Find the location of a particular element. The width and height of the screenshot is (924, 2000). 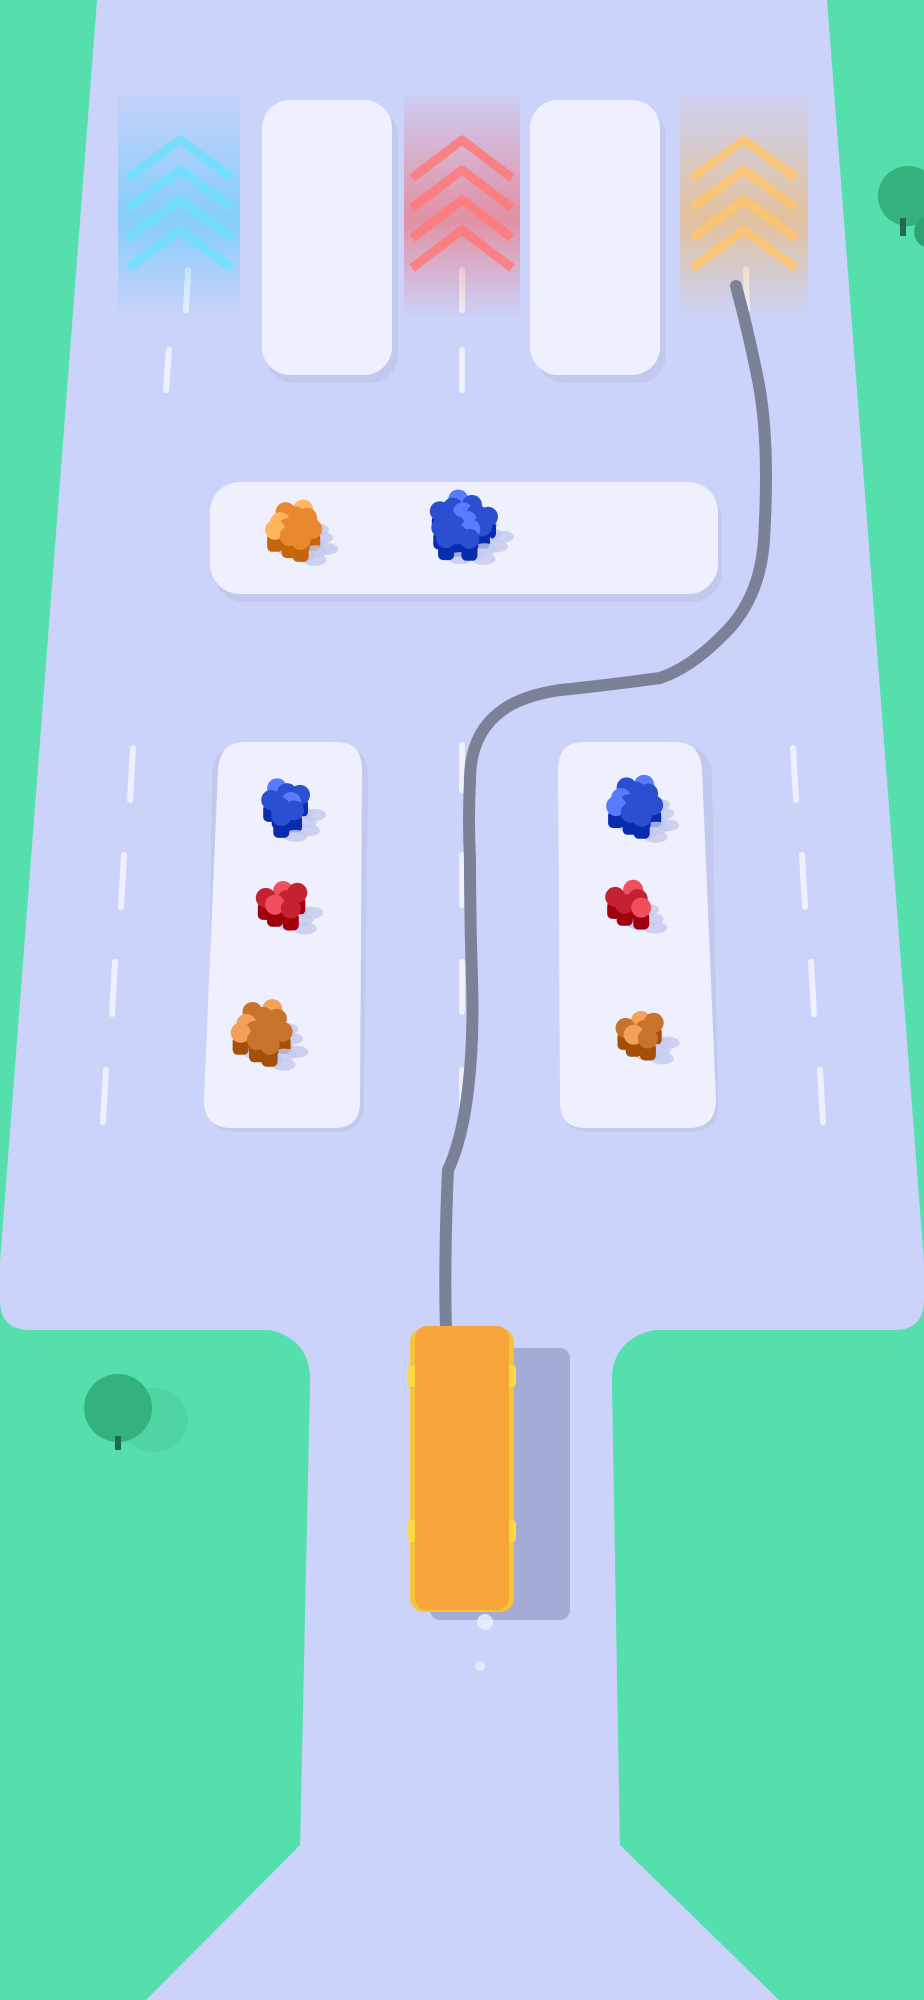

exit-red is located at coordinates (462, 207).